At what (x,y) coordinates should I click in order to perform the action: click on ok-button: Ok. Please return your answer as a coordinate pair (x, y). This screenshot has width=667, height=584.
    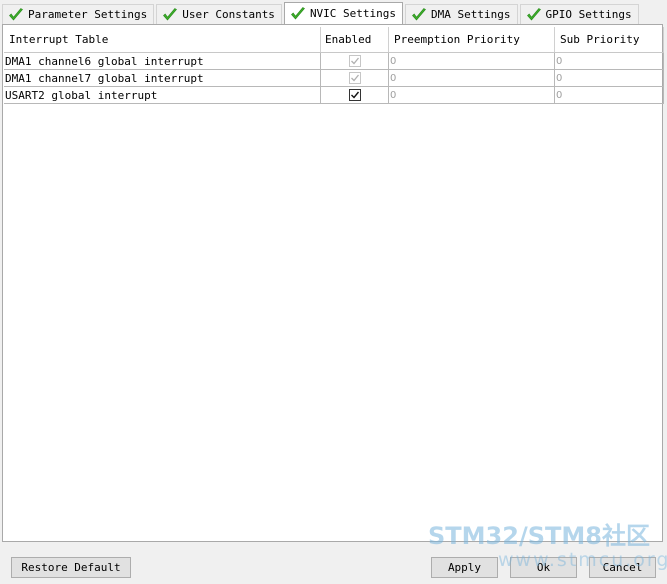
    Looking at the image, I should click on (543, 567).